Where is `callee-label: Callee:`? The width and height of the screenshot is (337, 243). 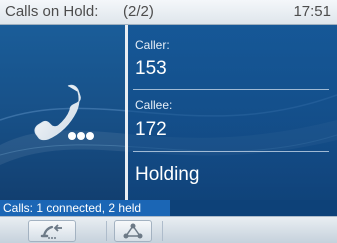
callee-label: Callee: is located at coordinates (154, 105).